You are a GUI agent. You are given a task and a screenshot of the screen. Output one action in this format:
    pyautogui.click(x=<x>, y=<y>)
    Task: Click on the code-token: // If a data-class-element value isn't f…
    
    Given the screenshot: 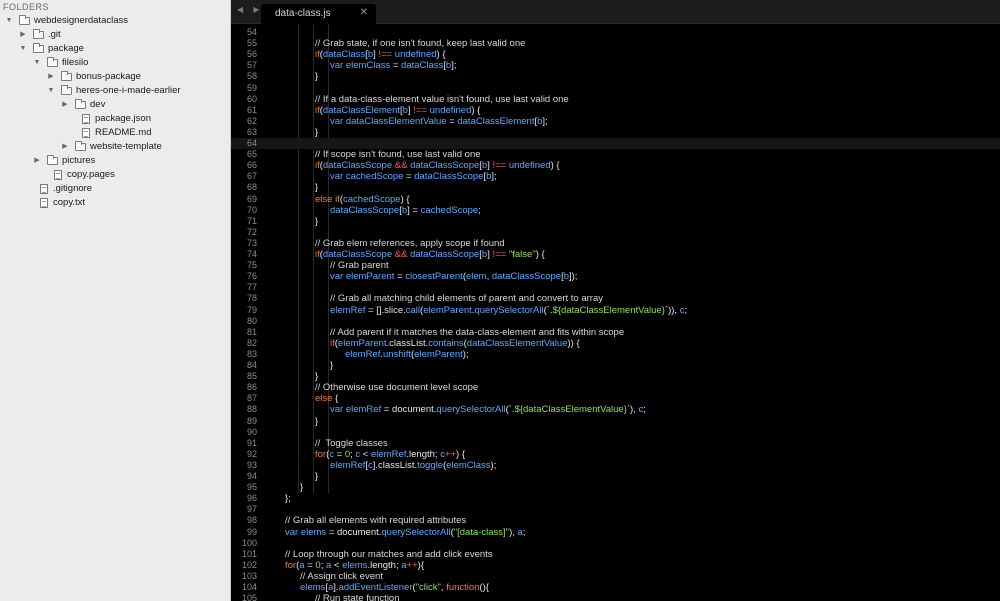 What is the action you would take?
    pyautogui.click(x=442, y=99)
    